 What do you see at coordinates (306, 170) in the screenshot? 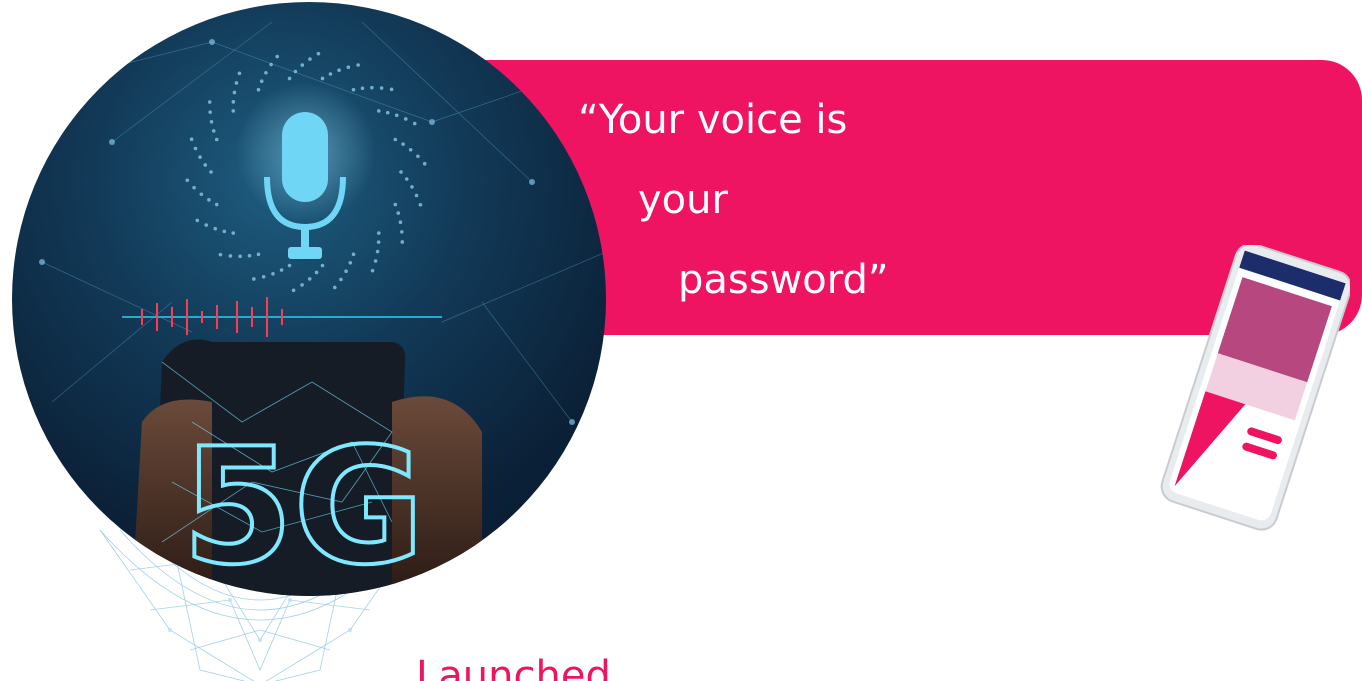
I see `microphone-icon` at bounding box center [306, 170].